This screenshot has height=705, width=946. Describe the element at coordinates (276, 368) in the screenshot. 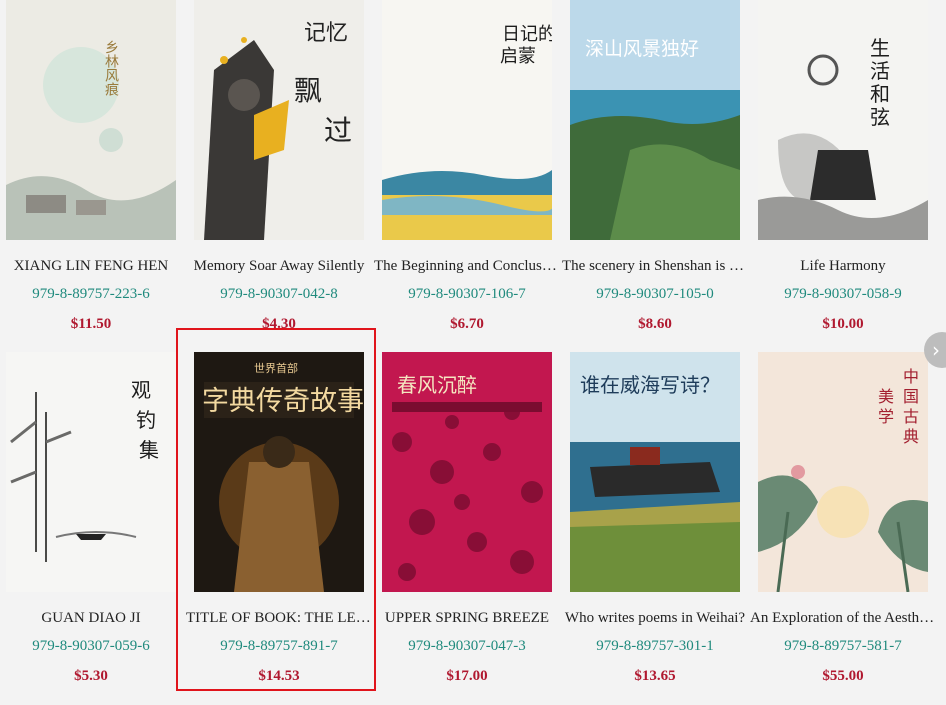

I see `svg-text: 世界首部` at that location.